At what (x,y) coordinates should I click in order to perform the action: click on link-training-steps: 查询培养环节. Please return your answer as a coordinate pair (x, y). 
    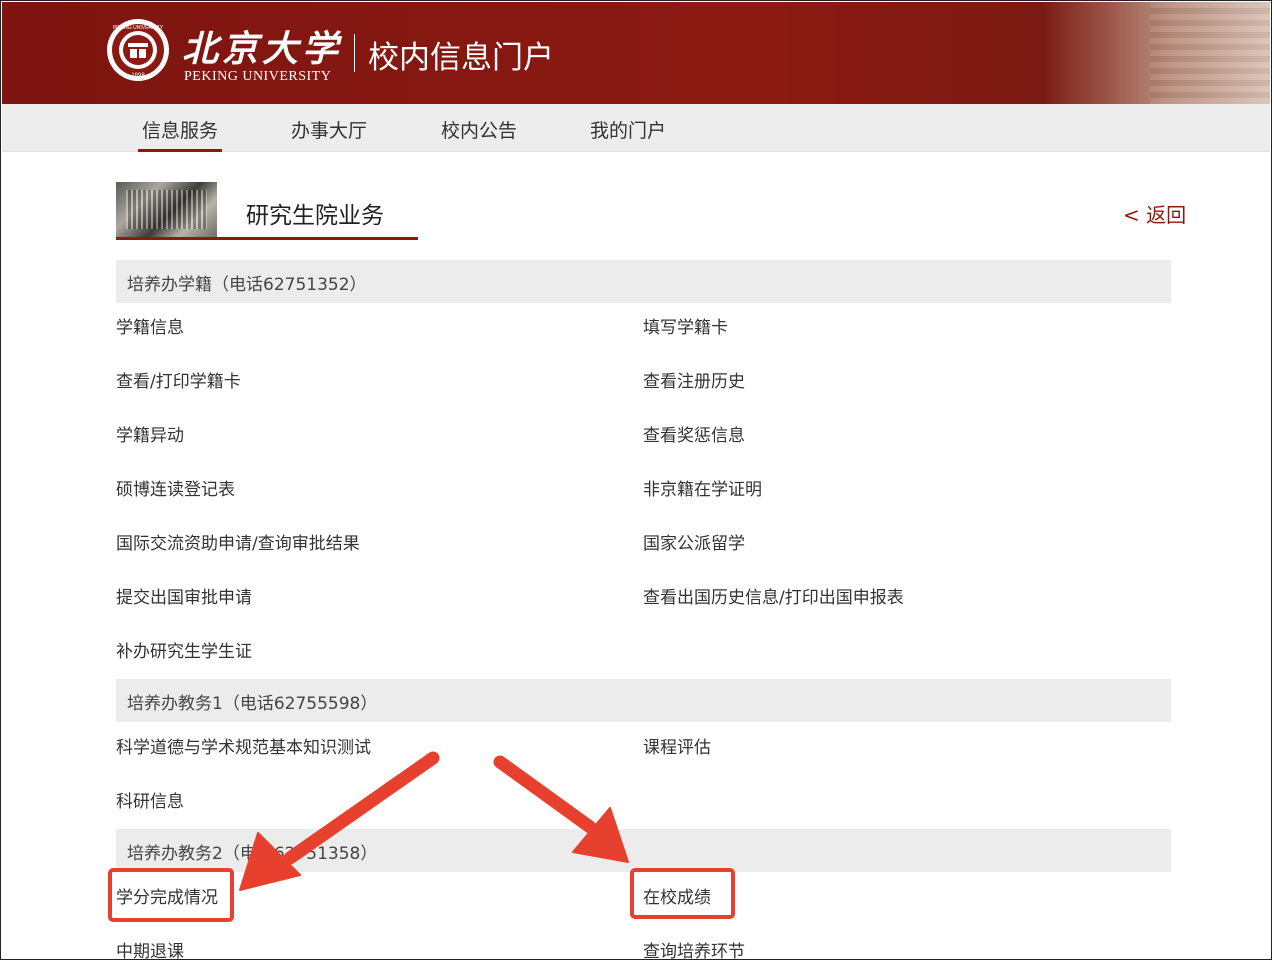
    Looking at the image, I should click on (694, 949).